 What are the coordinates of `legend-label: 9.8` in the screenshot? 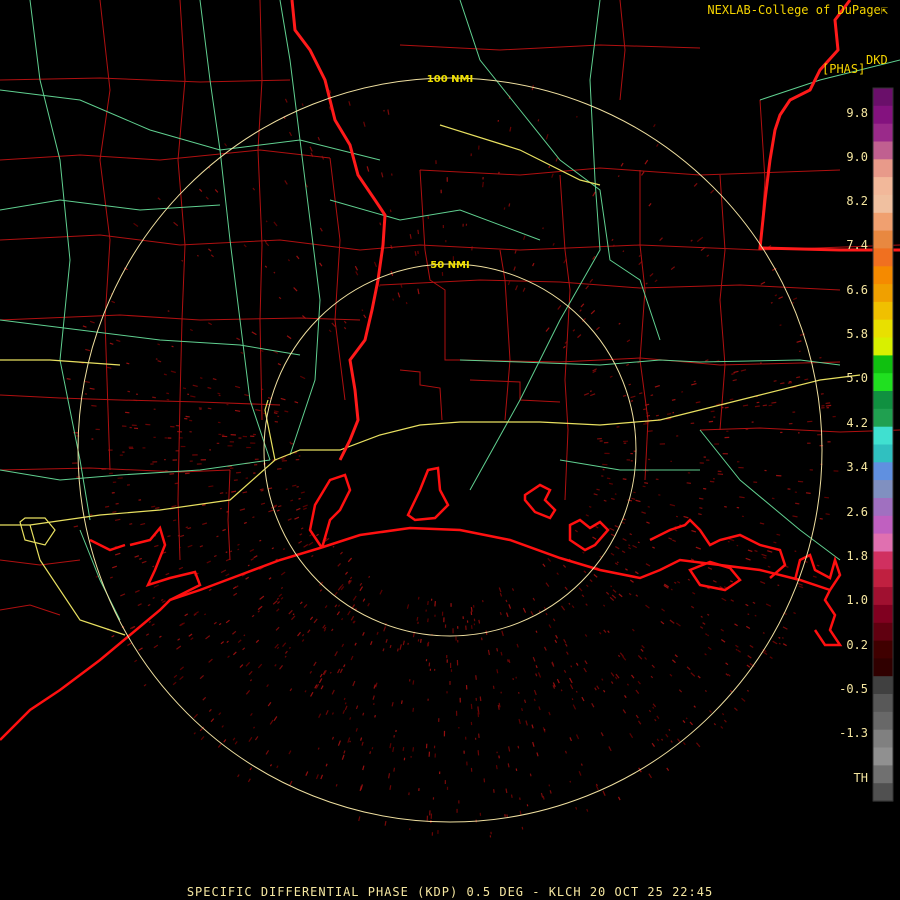 It's located at (857, 113).